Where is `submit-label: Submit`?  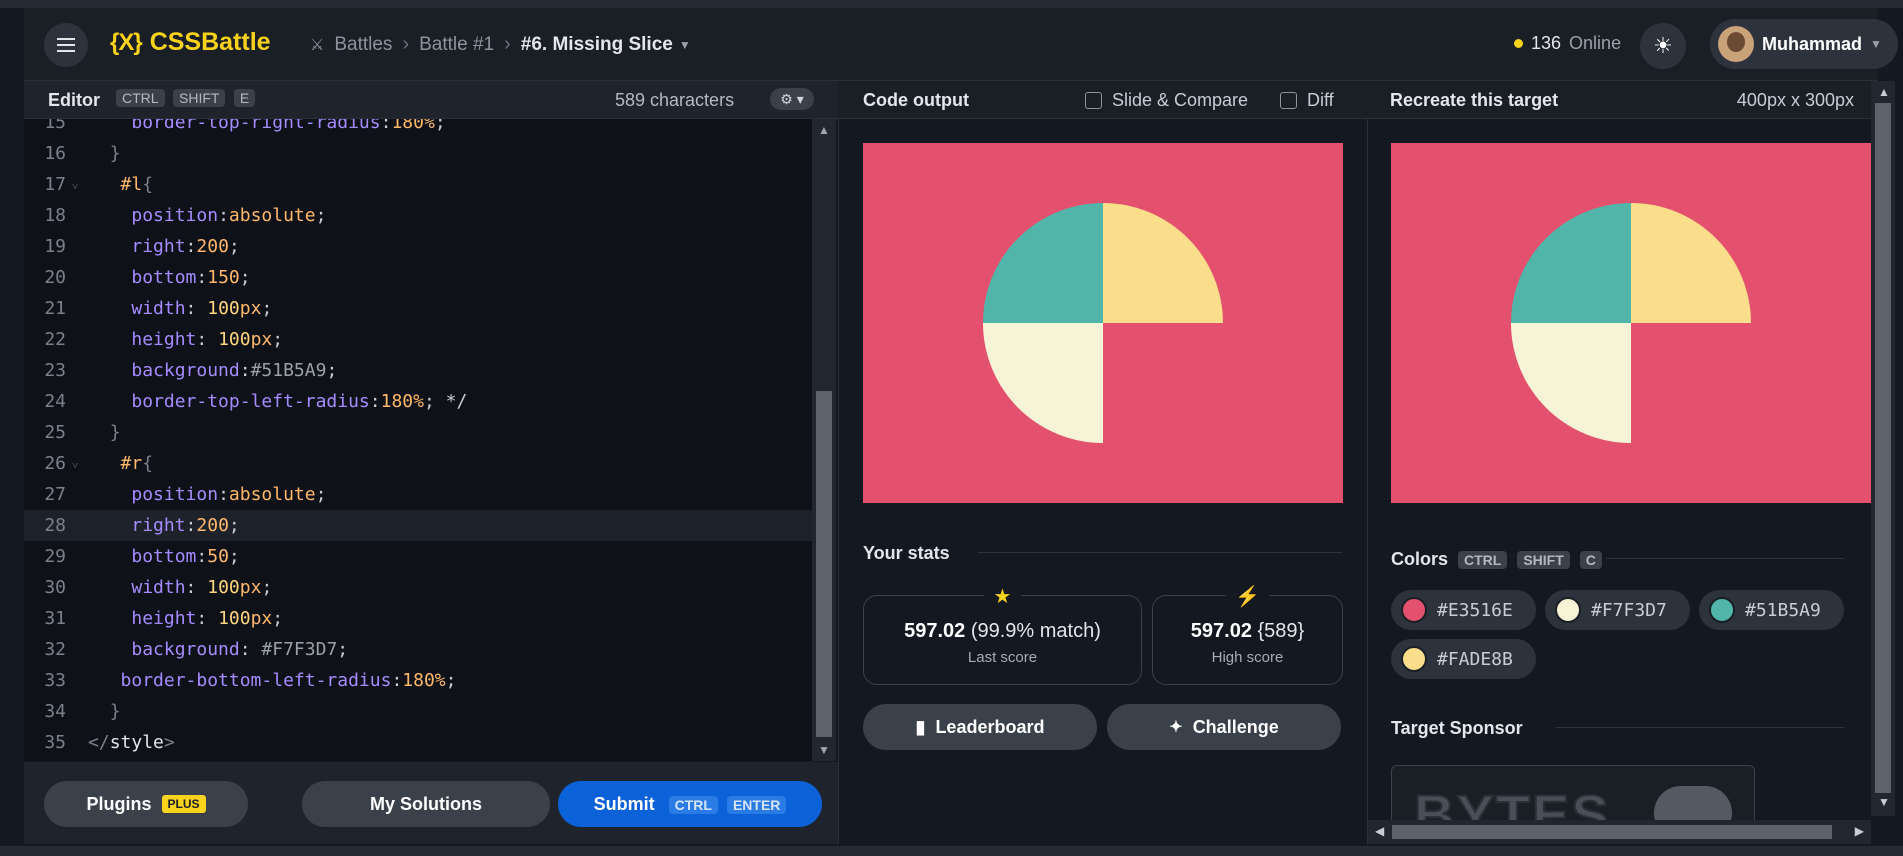
submit-label: Submit is located at coordinates (624, 803).